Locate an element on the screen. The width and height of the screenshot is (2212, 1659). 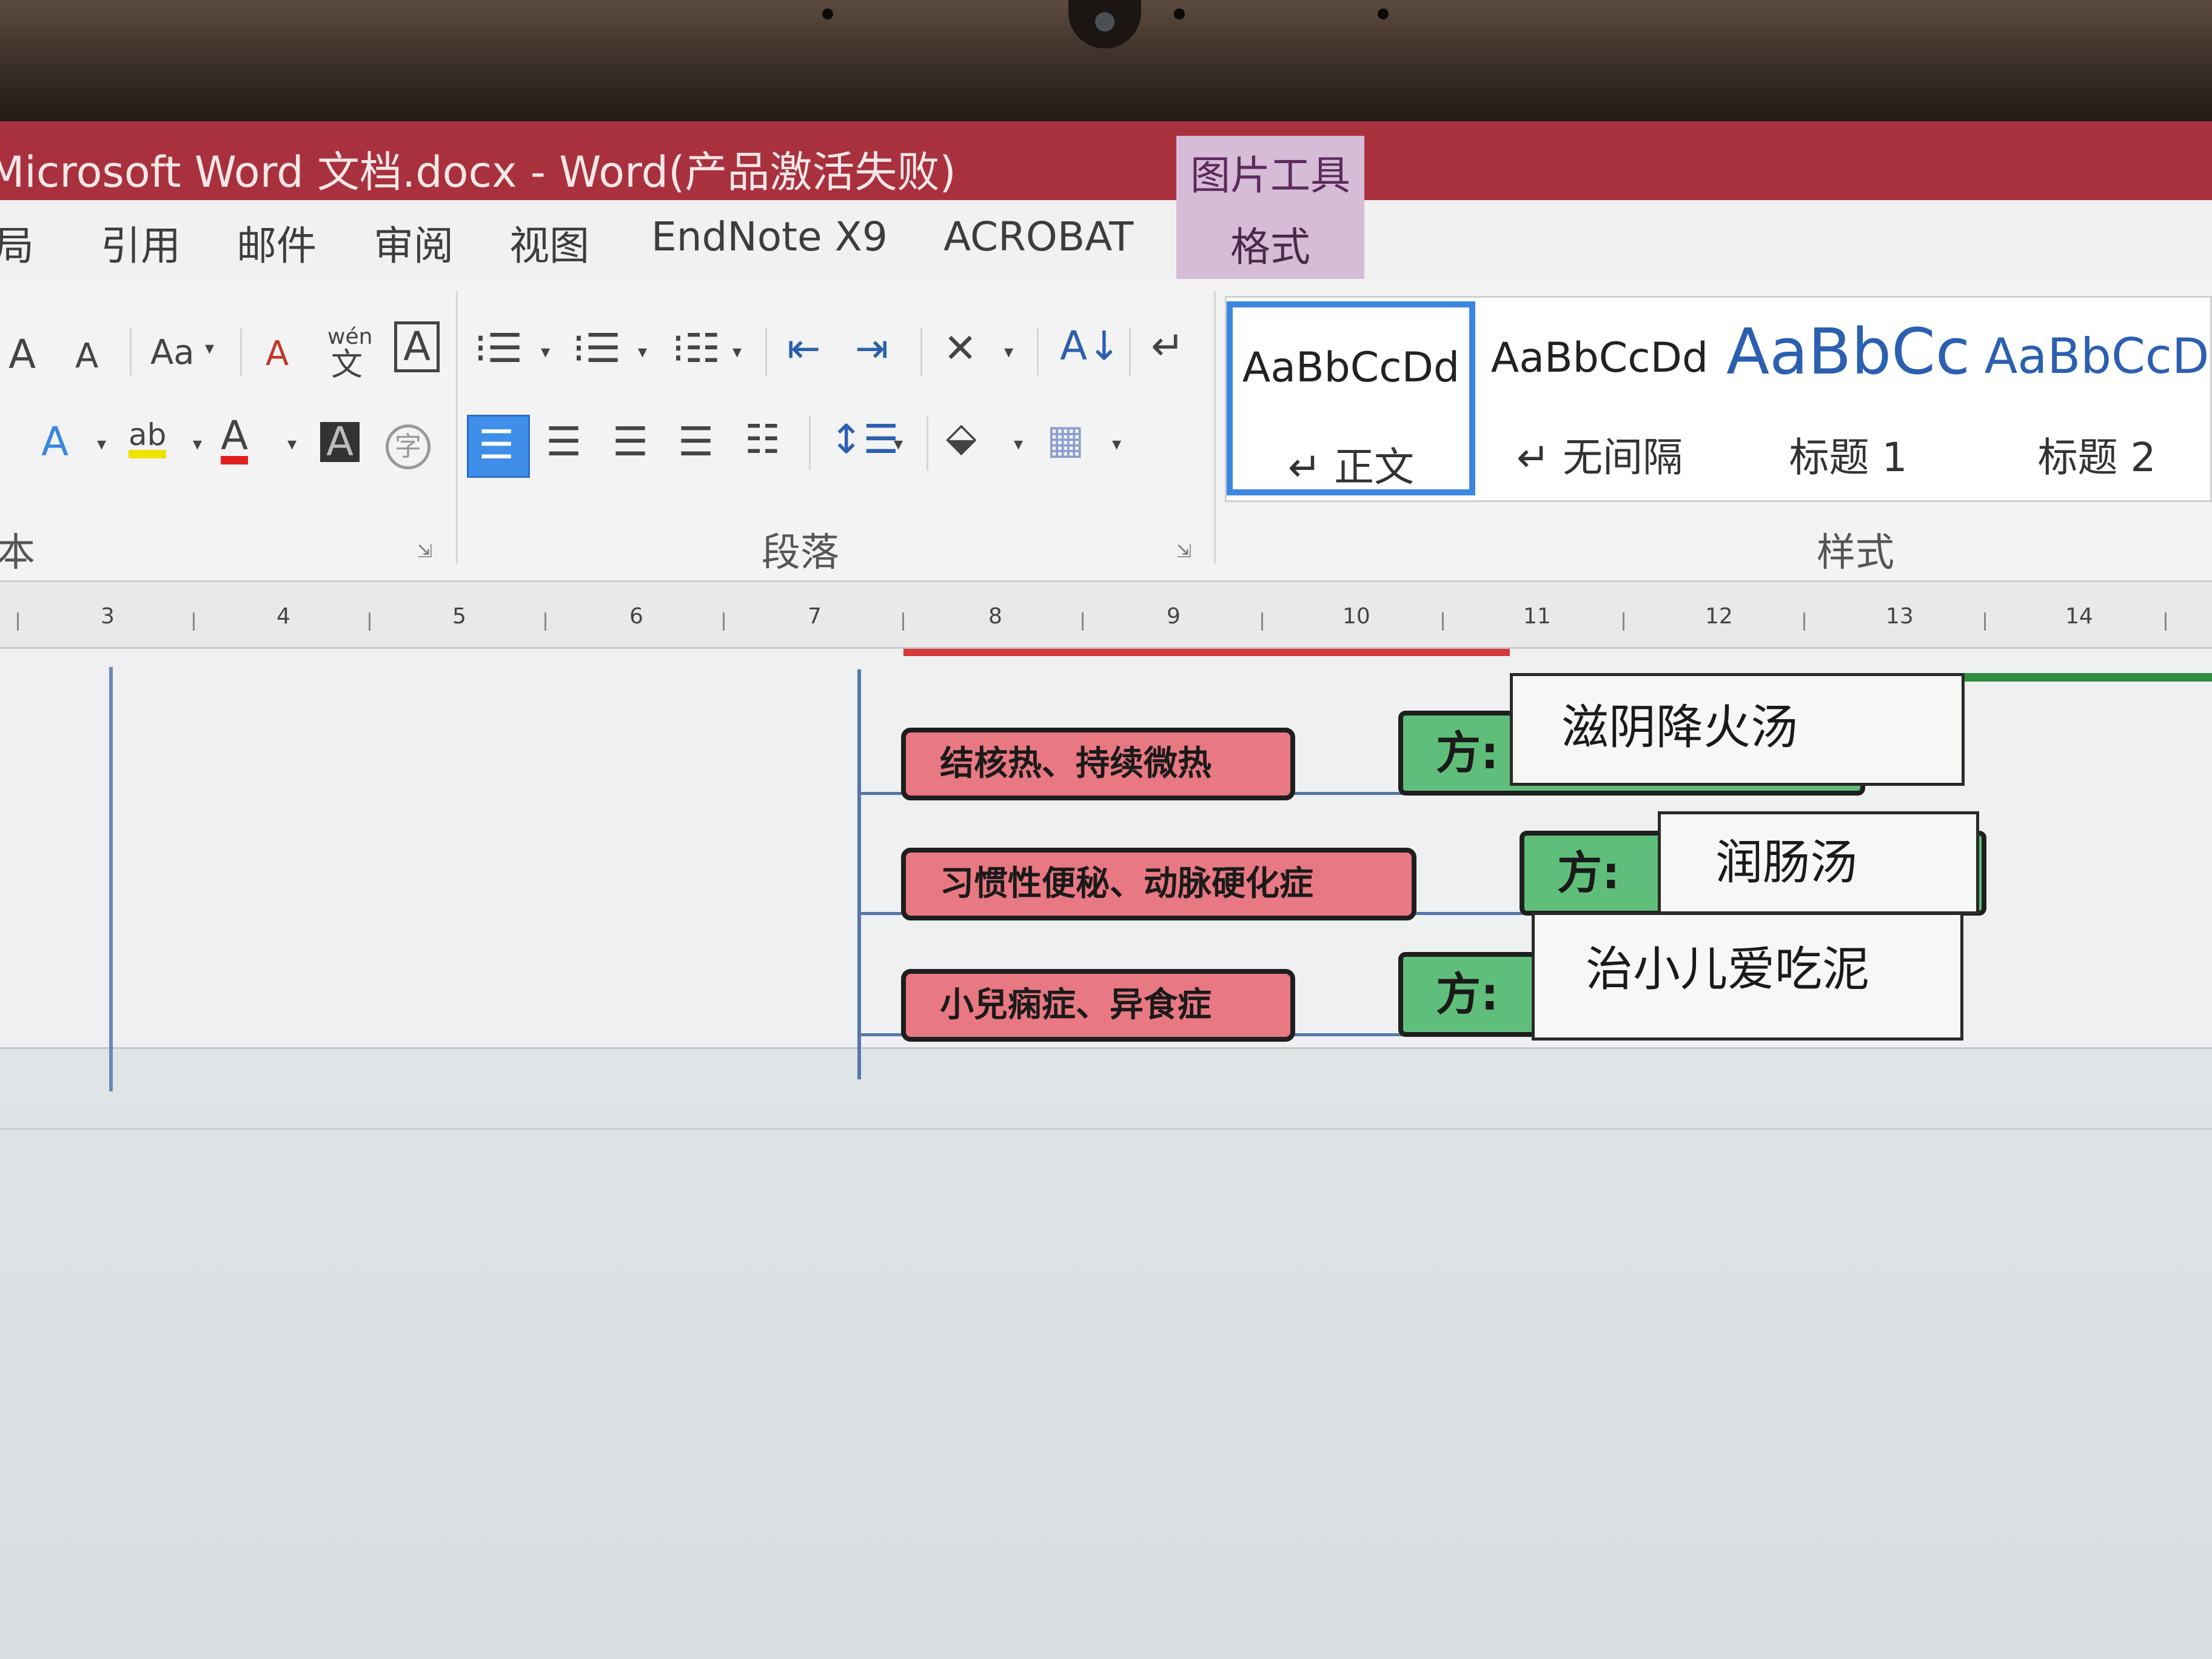
shrink-font-icon: A is located at coordinates (86, 357).